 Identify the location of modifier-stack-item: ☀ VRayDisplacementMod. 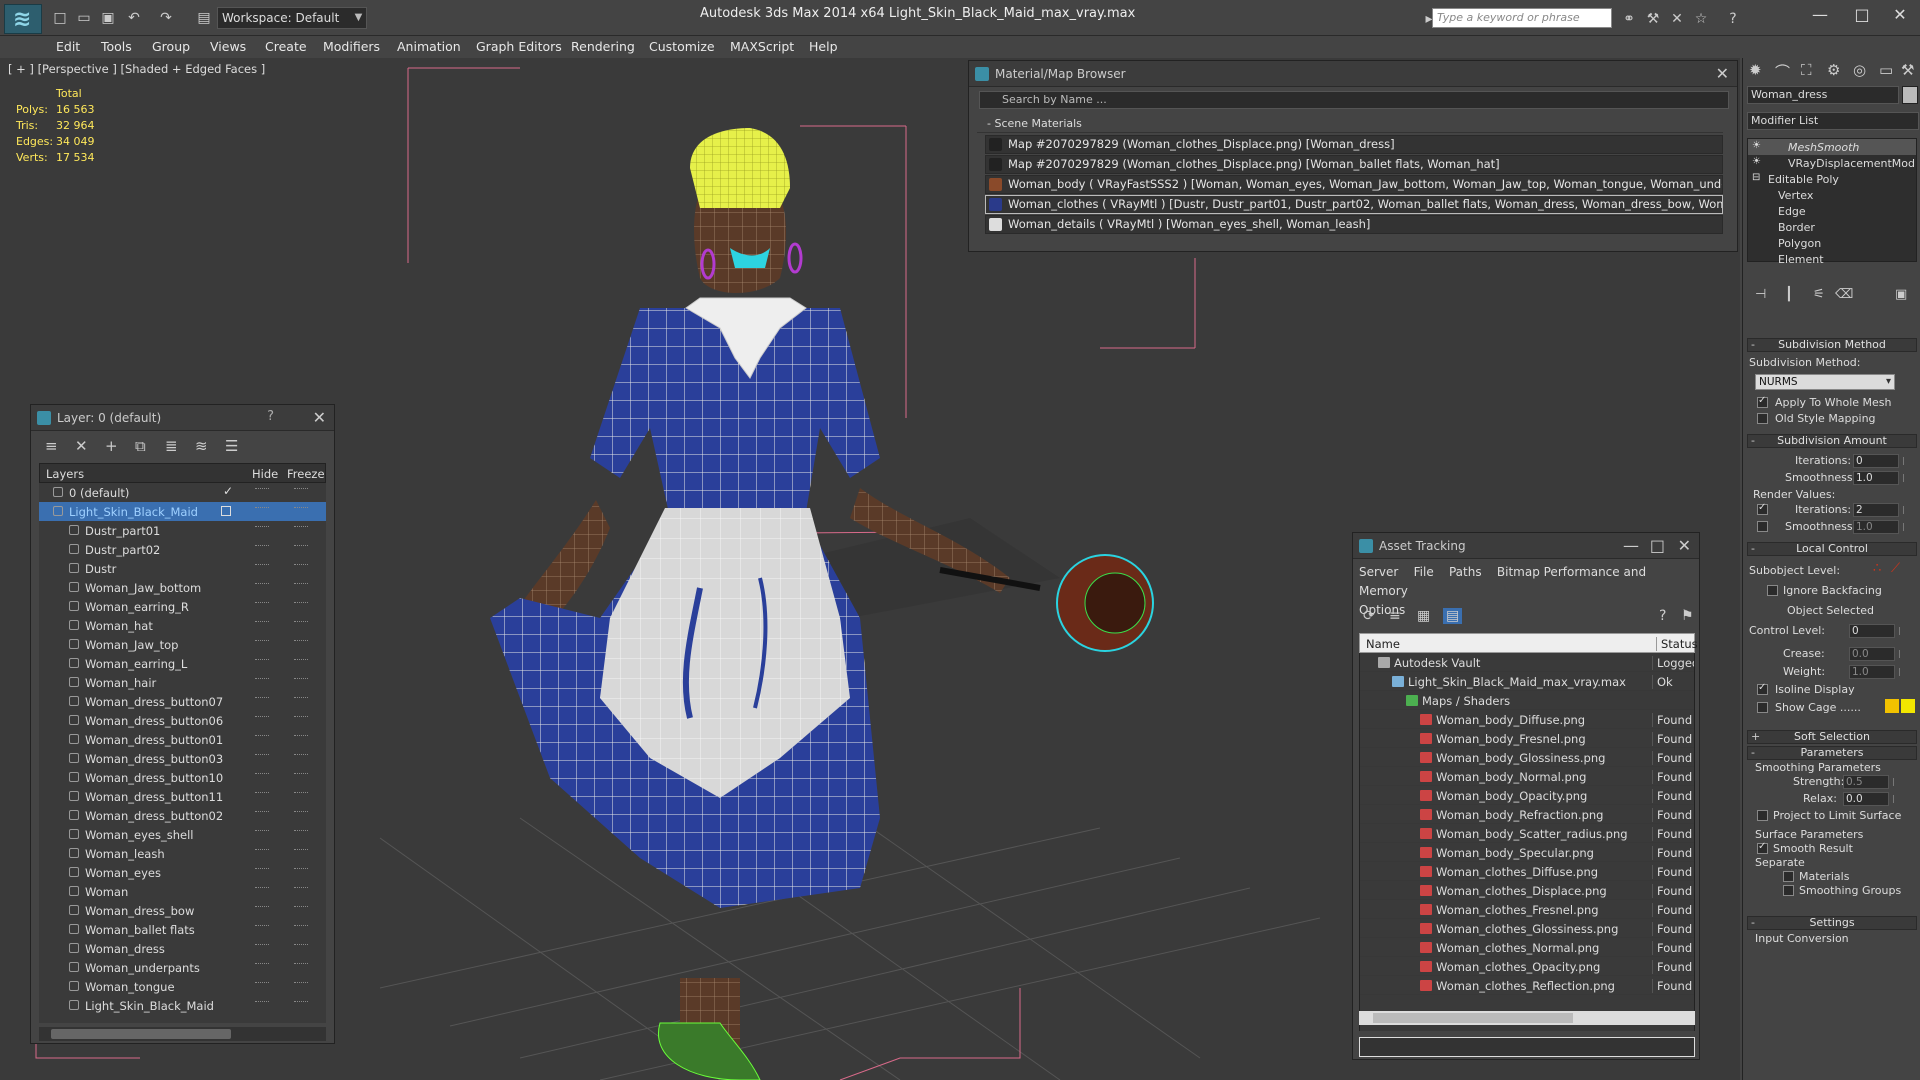
(1832, 163).